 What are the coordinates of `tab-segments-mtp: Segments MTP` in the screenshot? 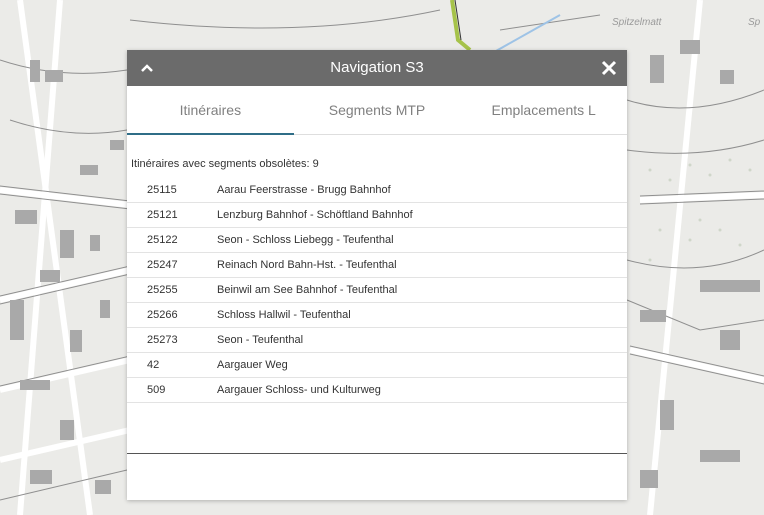 It's located at (377, 110).